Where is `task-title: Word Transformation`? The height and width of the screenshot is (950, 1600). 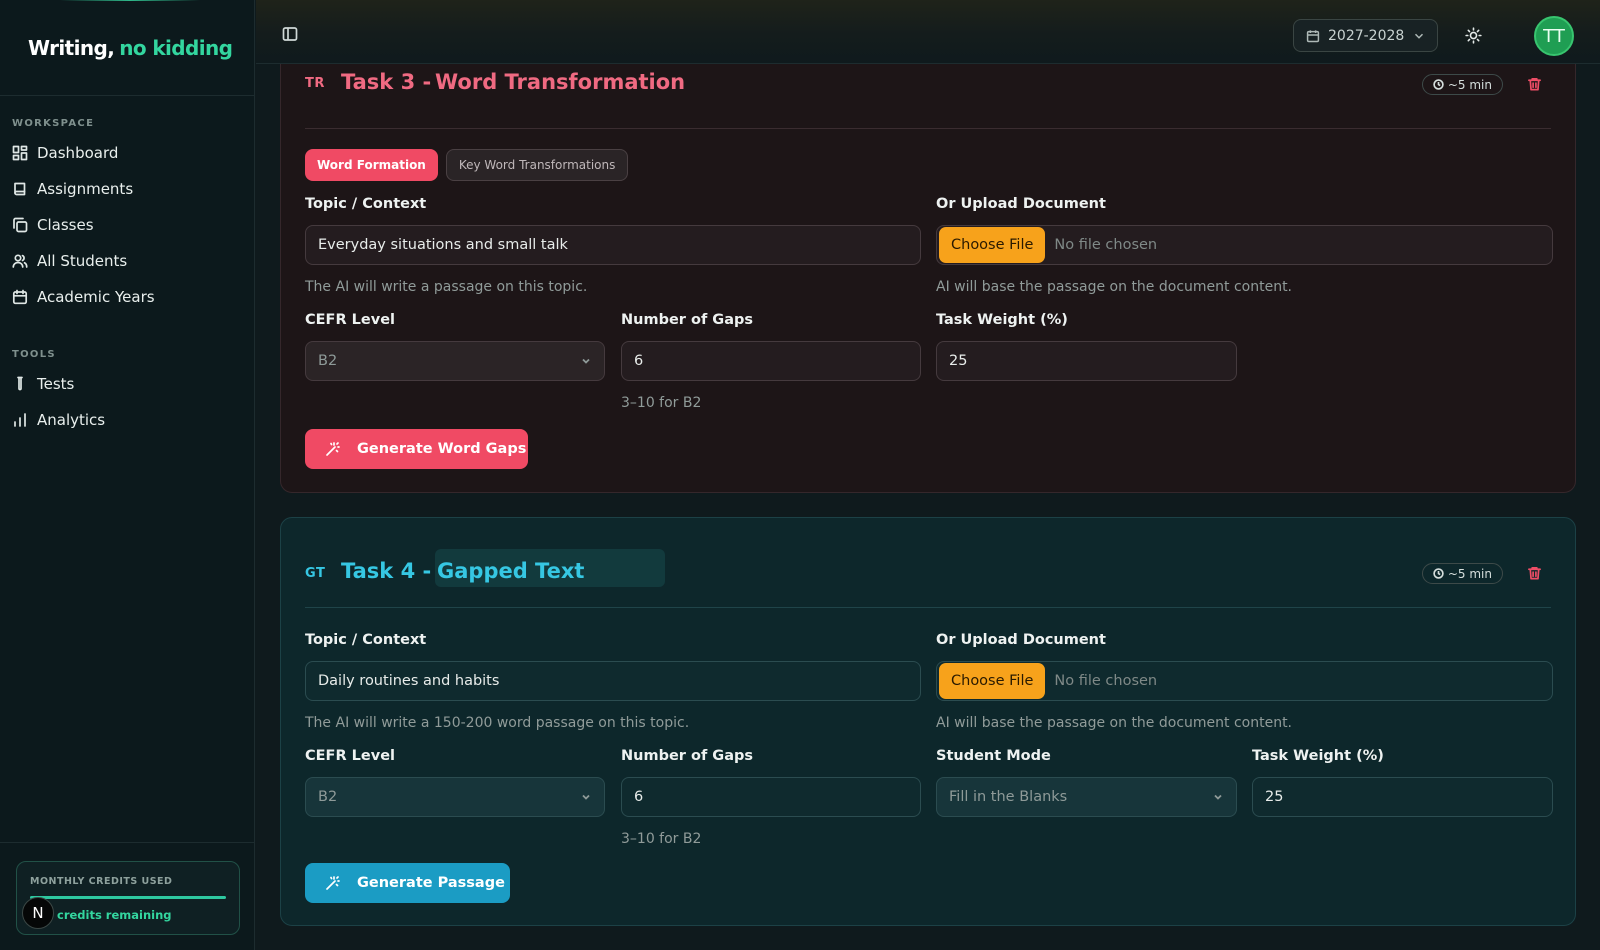 task-title: Word Transformation is located at coordinates (560, 82).